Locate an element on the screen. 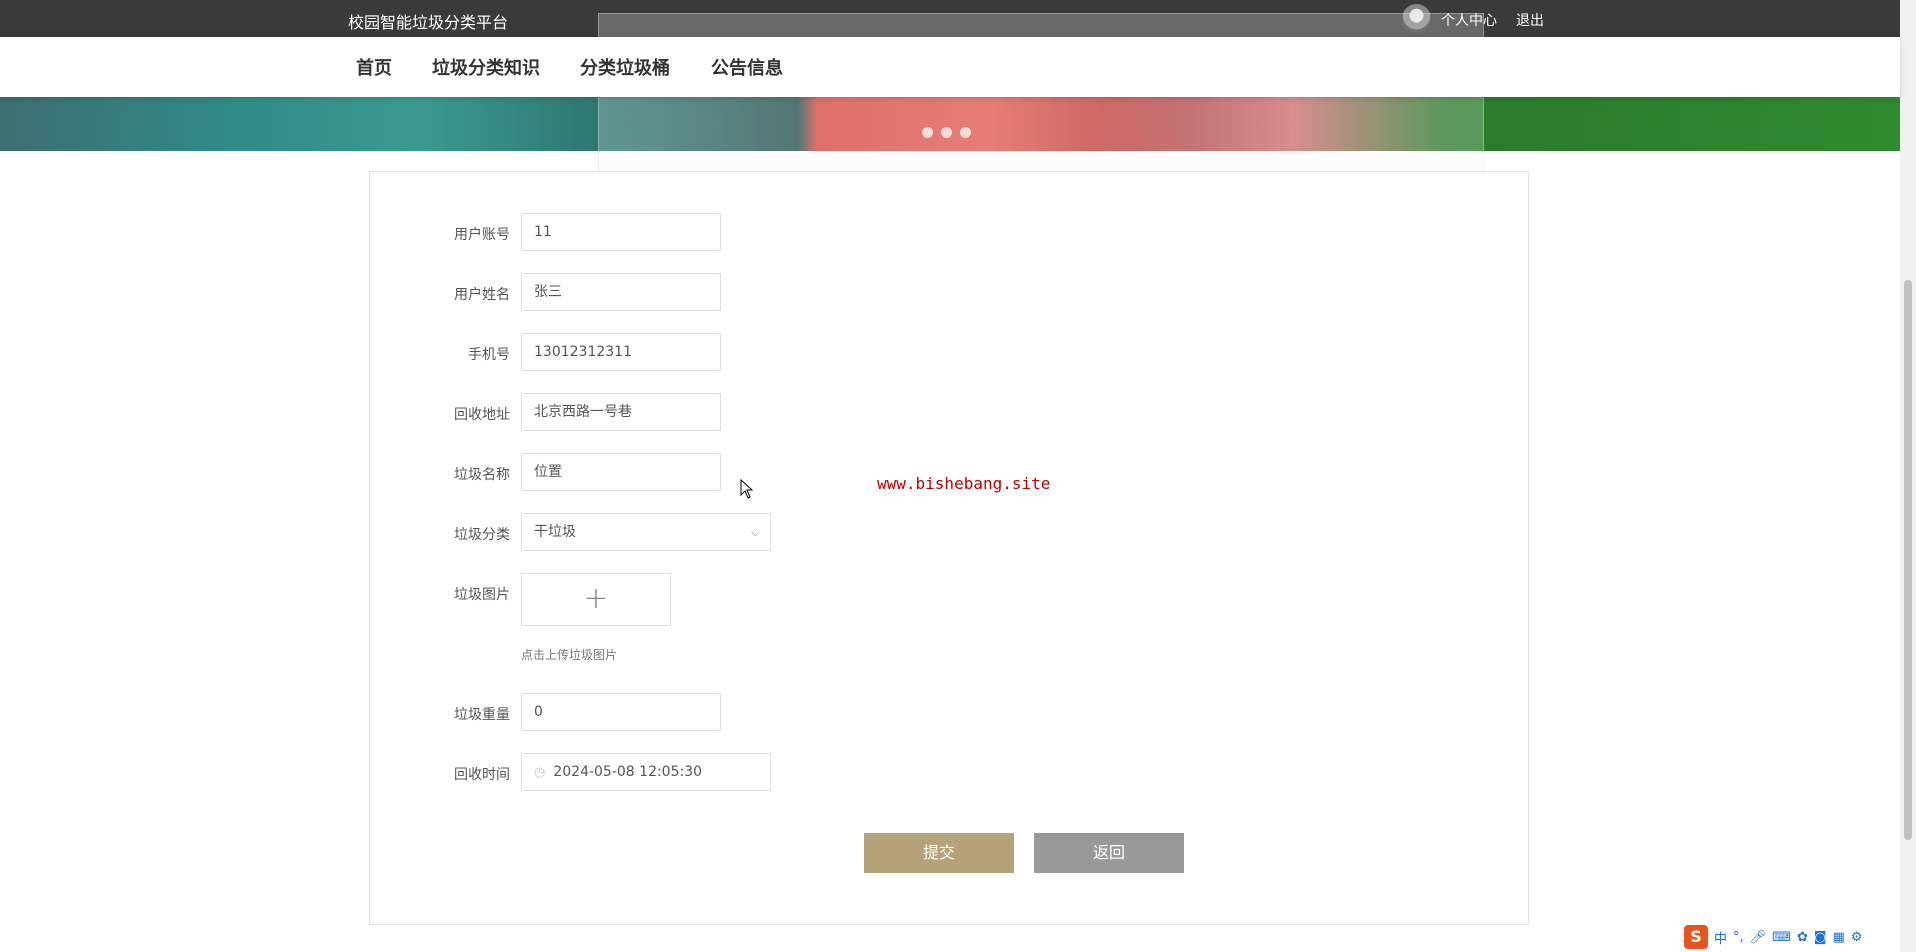 The height and width of the screenshot is (952, 1916). ime-mode: 中 is located at coordinates (1720, 937).